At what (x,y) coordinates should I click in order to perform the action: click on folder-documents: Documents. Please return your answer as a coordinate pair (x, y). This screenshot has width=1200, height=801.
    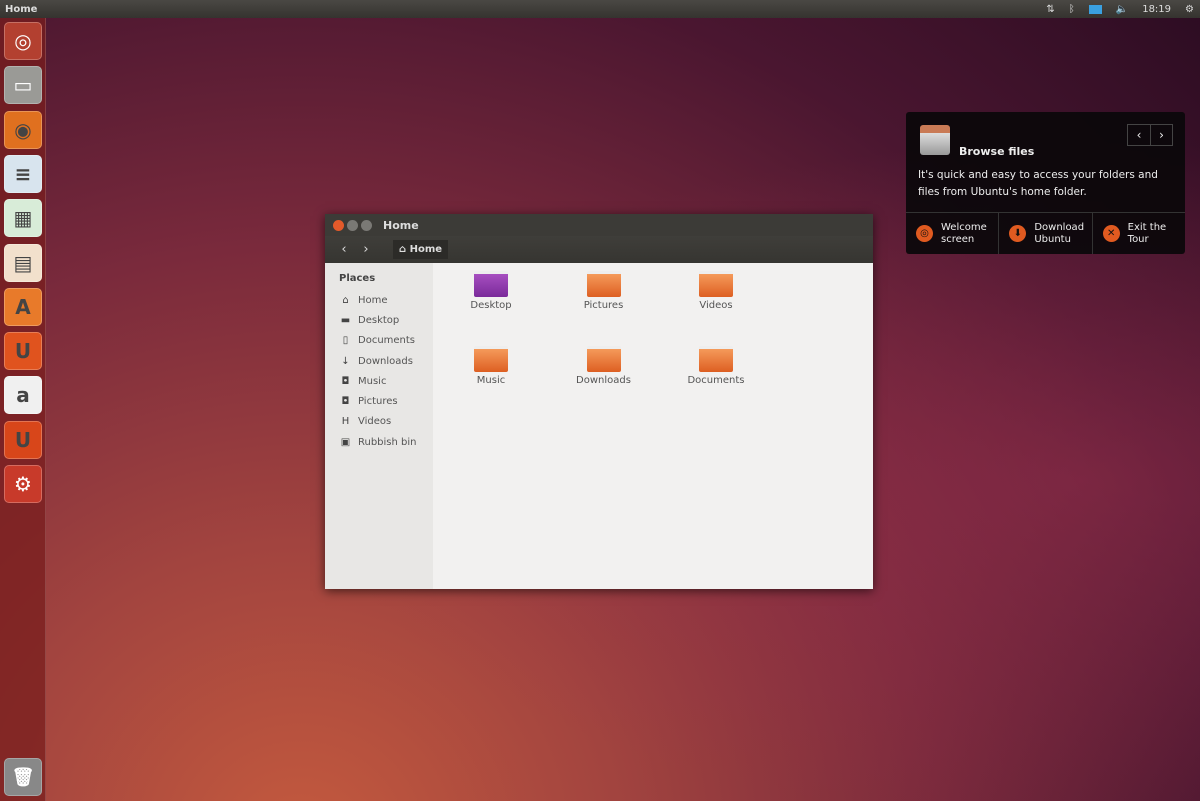
    Looking at the image, I should click on (716, 362).